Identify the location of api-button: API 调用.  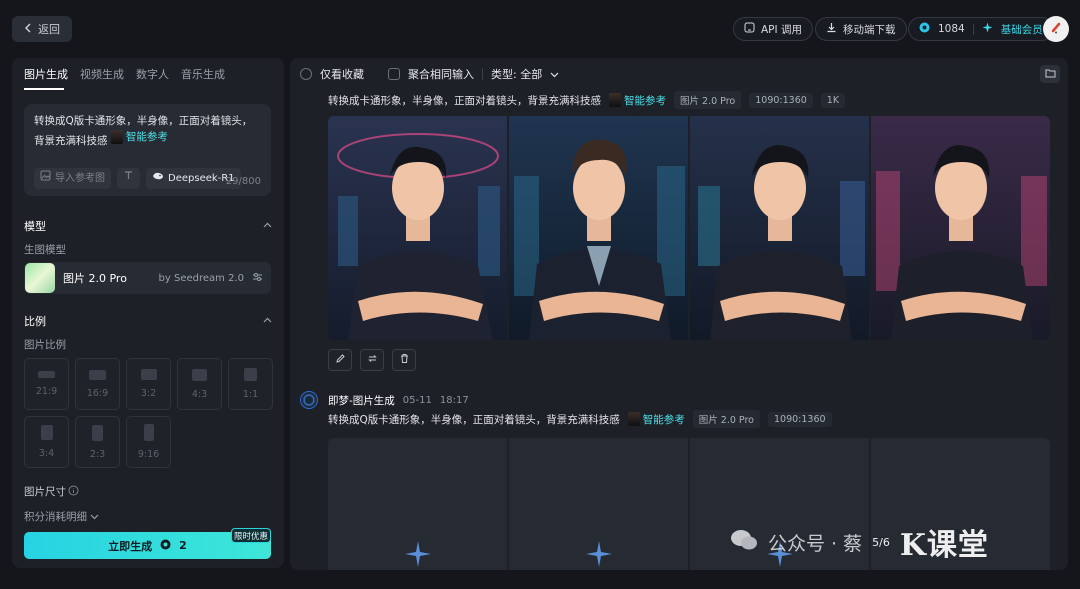
(773, 29).